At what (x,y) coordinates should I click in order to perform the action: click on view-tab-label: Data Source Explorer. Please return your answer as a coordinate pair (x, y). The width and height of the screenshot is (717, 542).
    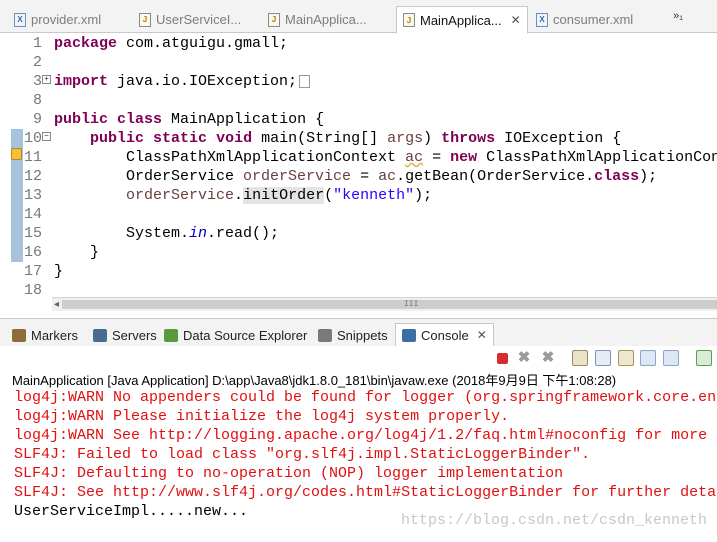
    Looking at the image, I should click on (245, 335).